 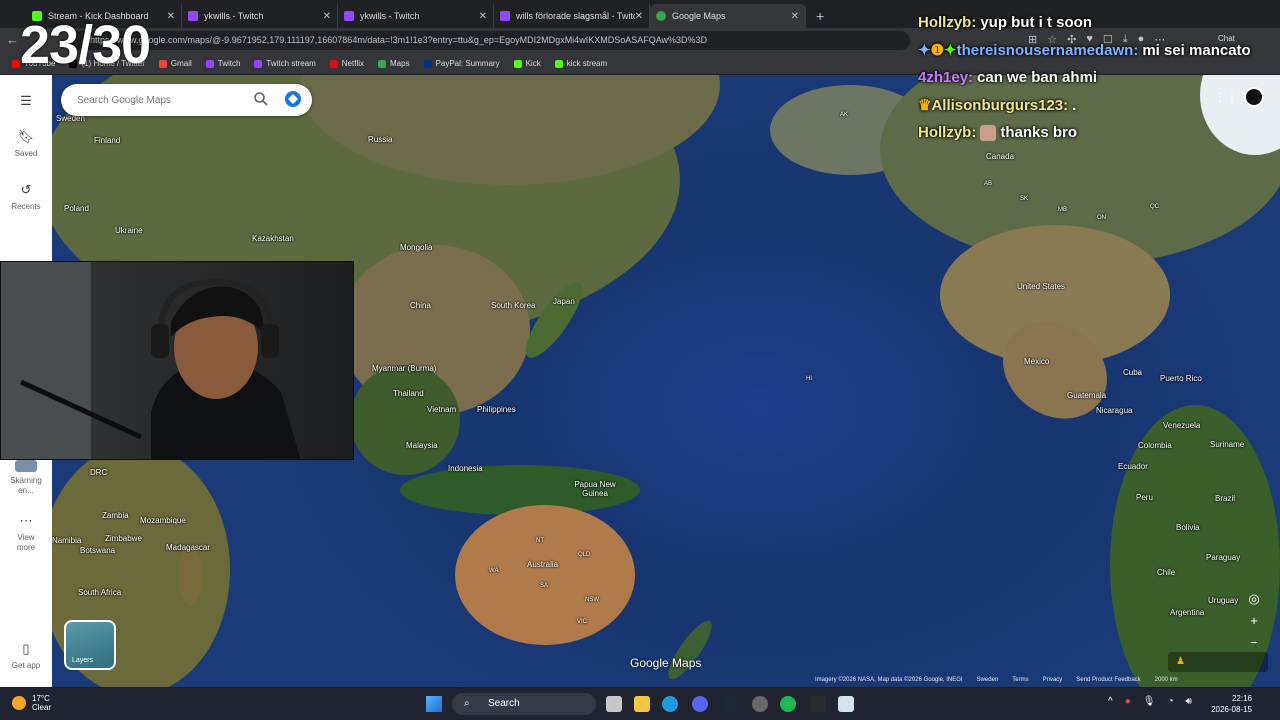 I want to click on windows-start-icon, so click(x=434, y=704).